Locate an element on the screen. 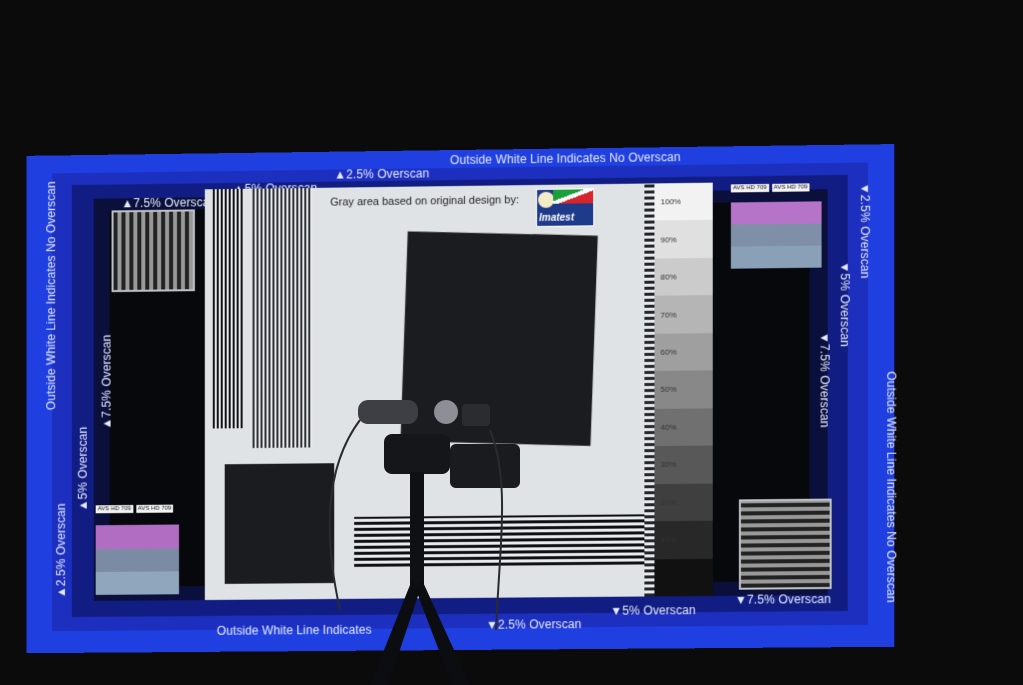 This screenshot has width=1023, height=685. label-left-5: ▲5% Overscan is located at coordinates (82, 469).